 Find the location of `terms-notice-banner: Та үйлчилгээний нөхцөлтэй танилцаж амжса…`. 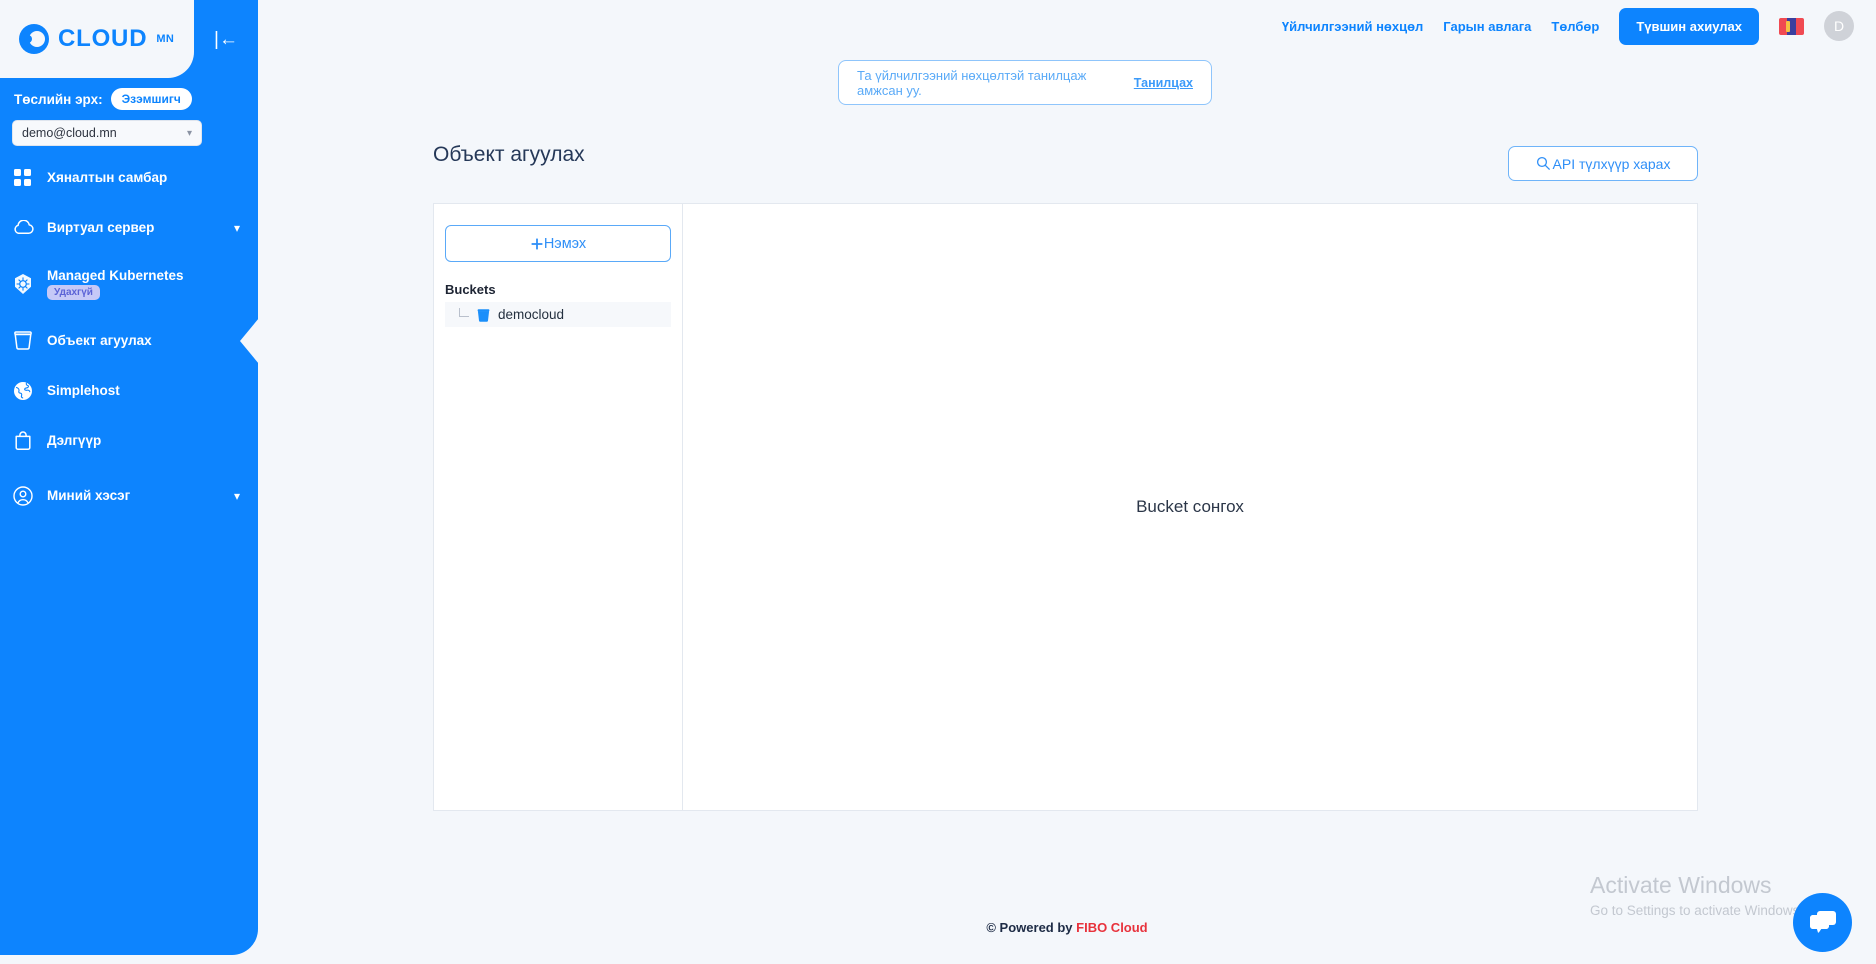

terms-notice-banner: Та үйлчилгээний нөхцөлтэй танилцаж амжса… is located at coordinates (1025, 82).